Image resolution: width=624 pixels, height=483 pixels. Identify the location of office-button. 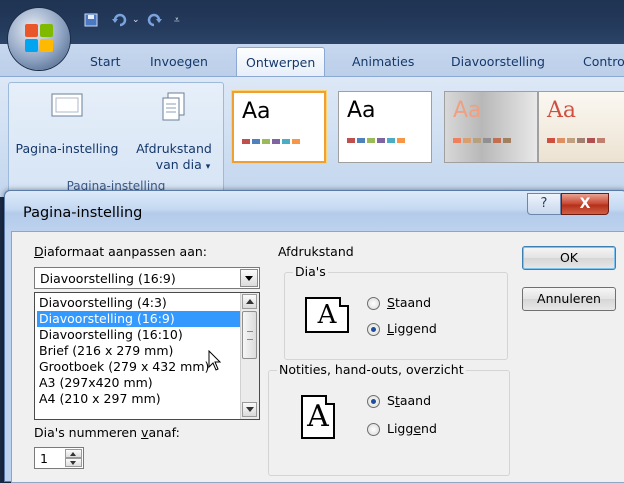
(39, 39).